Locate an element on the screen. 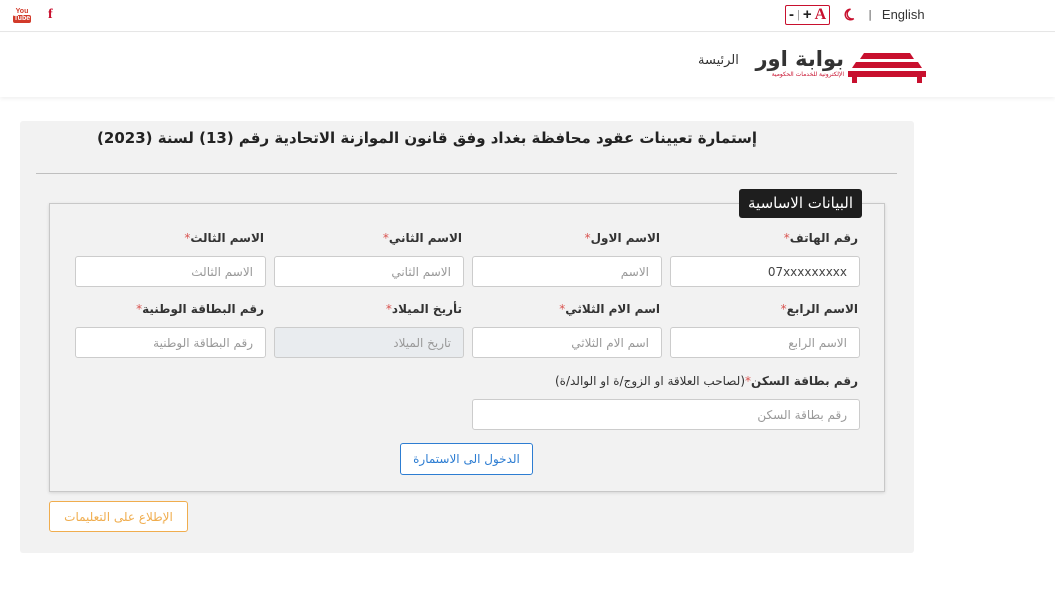 The height and width of the screenshot is (600, 1055). logo-subtitle: الإلكترونية للخدمات الحكومية is located at coordinates (807, 74).